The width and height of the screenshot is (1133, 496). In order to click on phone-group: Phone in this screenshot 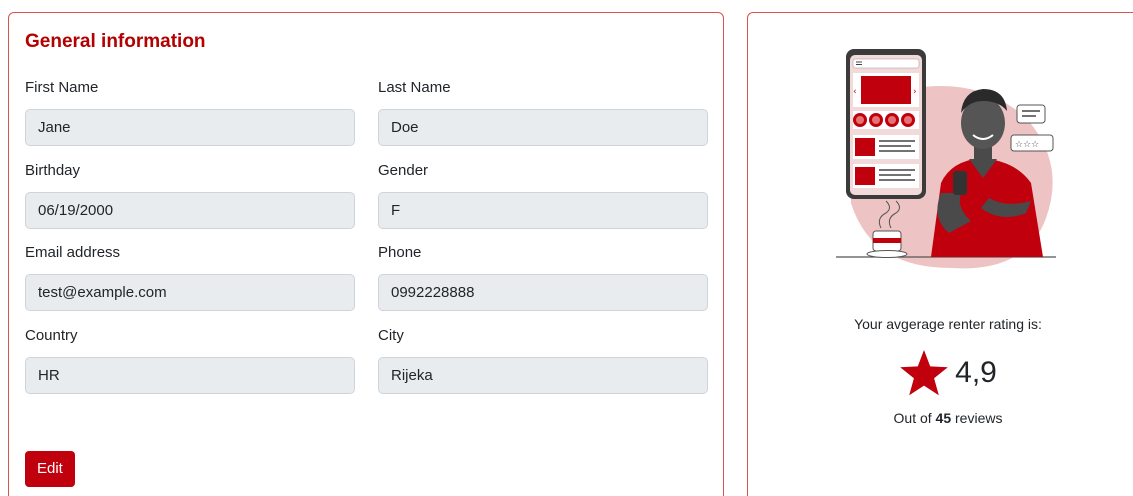, I will do `click(543, 276)`.